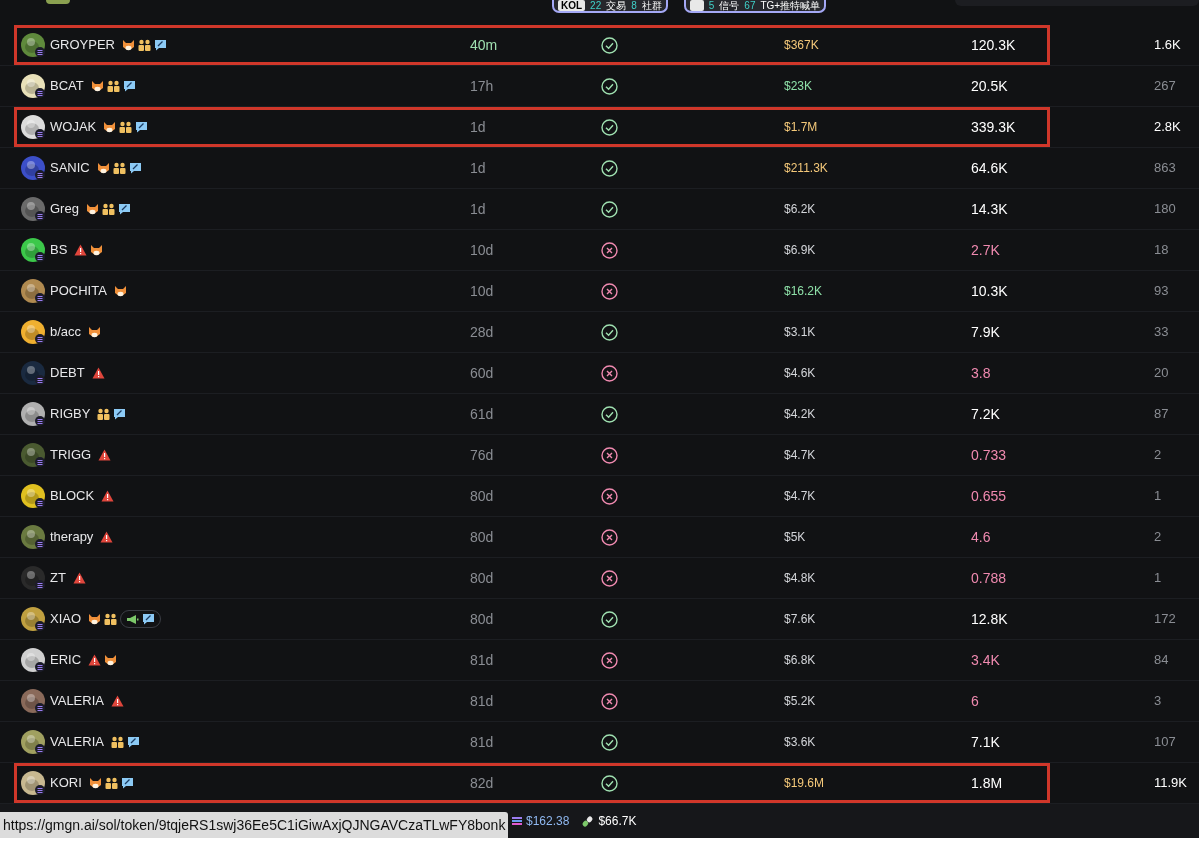 This screenshot has width=1199, height=842. What do you see at coordinates (72, 537) in the screenshot?
I see `token-name: therapy` at bounding box center [72, 537].